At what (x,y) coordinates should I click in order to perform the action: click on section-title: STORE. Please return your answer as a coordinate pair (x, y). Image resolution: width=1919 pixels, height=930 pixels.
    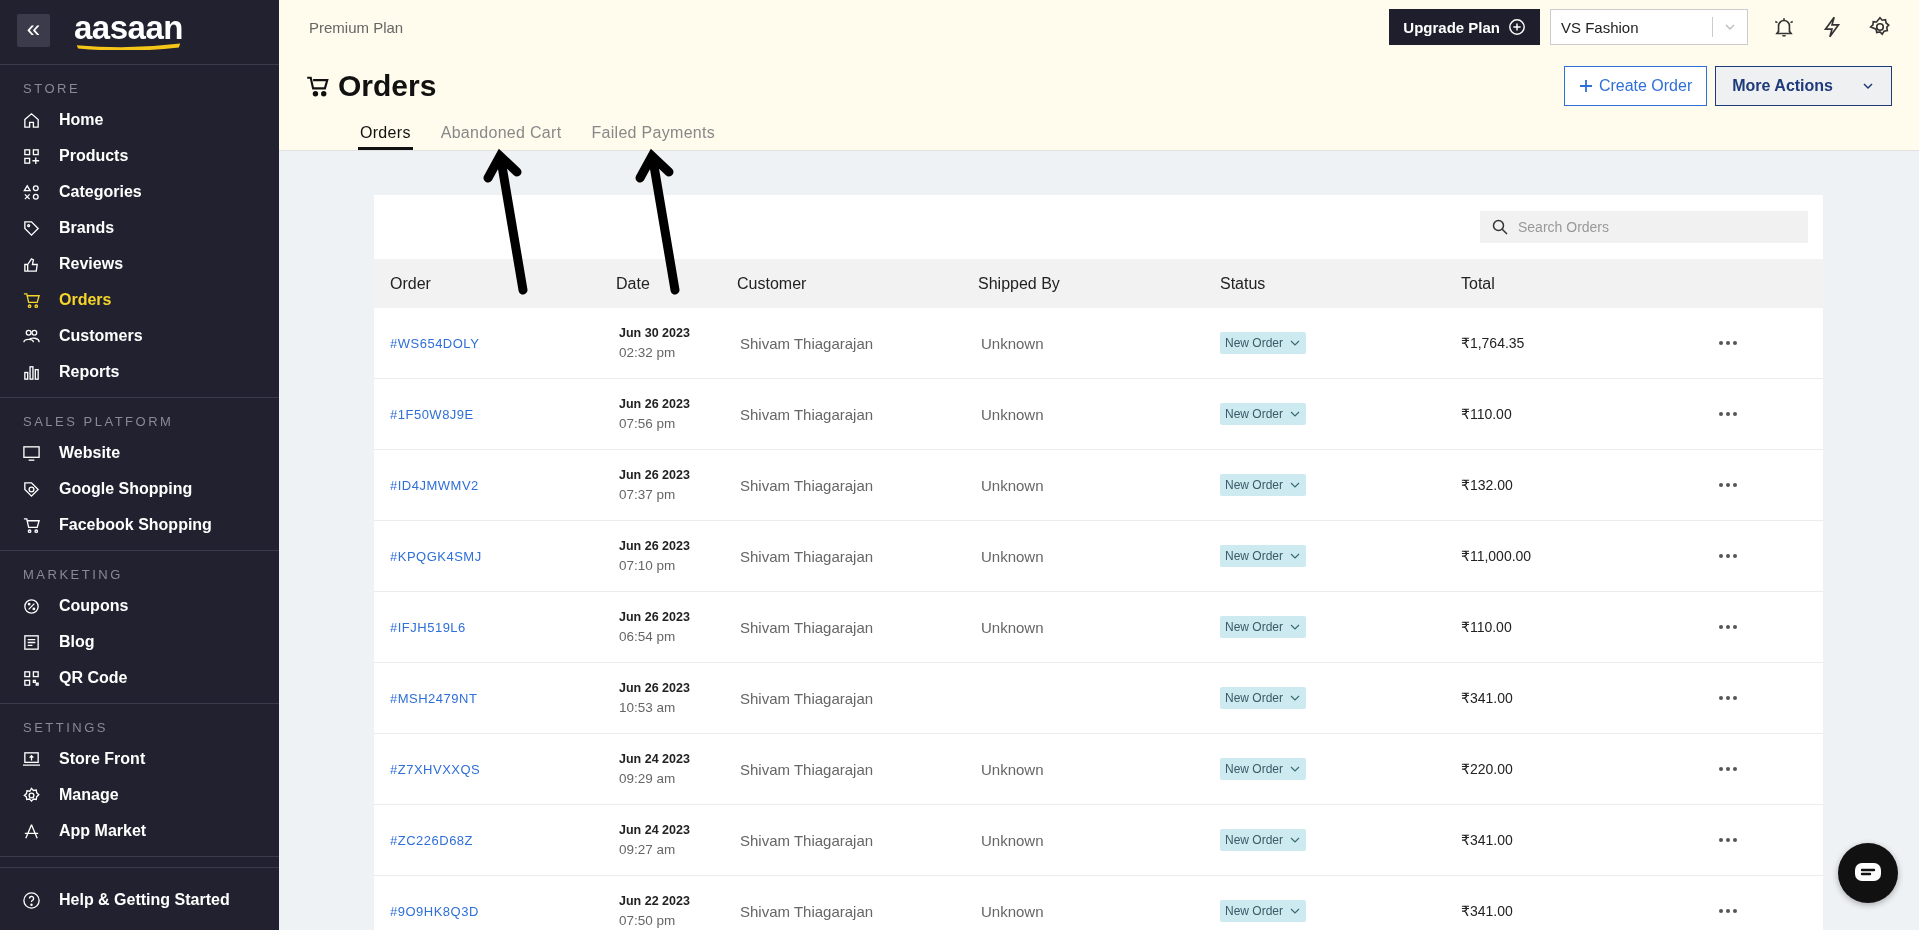
    Looking at the image, I should click on (52, 89).